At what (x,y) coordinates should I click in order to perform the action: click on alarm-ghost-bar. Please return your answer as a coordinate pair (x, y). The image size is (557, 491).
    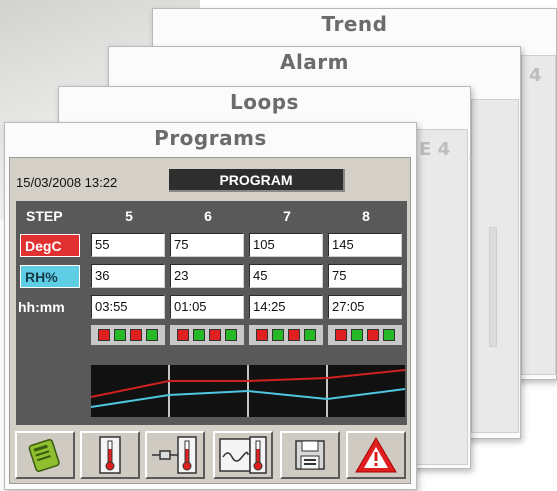
    Looking at the image, I should click on (493, 287).